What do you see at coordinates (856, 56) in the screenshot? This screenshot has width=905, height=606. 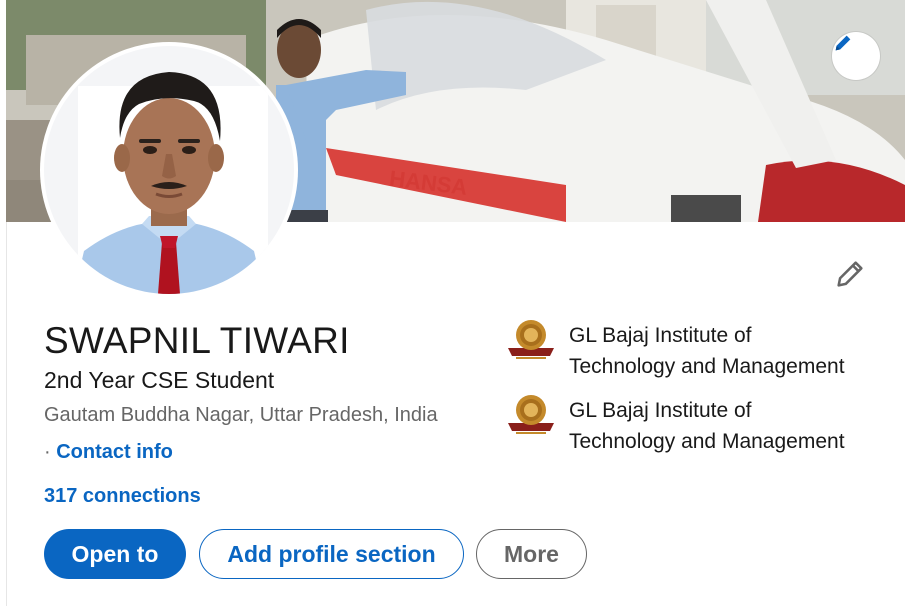 I see `edit-cover-button` at bounding box center [856, 56].